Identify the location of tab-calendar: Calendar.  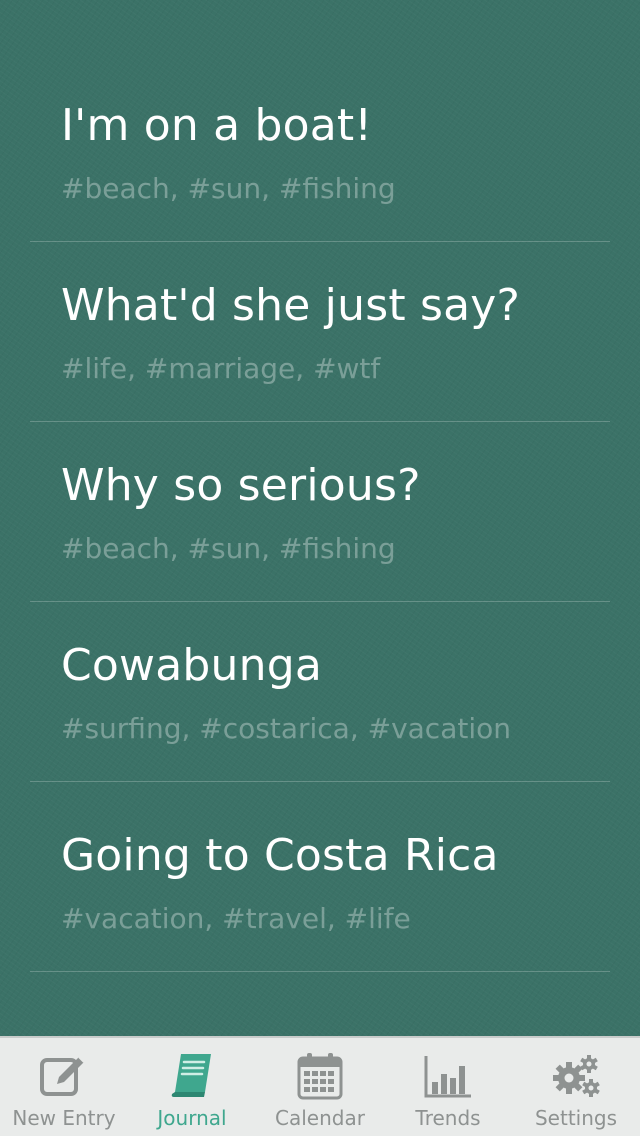
(320, 1087).